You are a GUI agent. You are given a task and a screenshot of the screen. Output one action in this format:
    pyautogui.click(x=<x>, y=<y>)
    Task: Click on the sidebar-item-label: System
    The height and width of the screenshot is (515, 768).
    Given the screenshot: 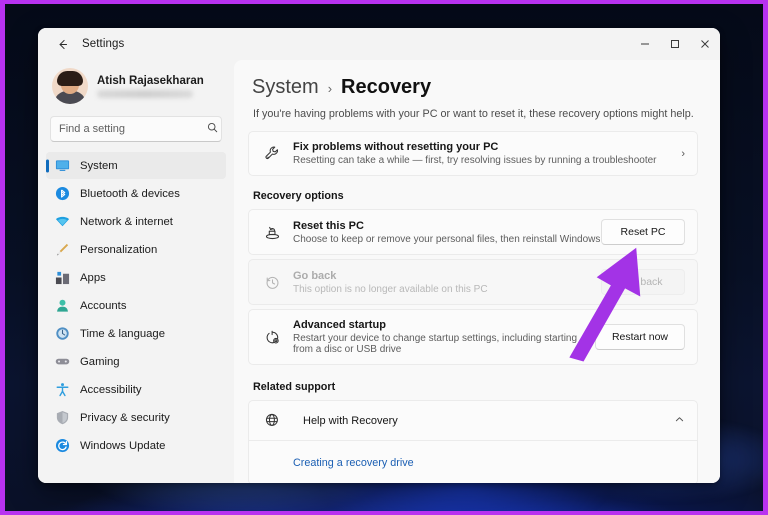 What is the action you would take?
    pyautogui.click(x=99, y=165)
    